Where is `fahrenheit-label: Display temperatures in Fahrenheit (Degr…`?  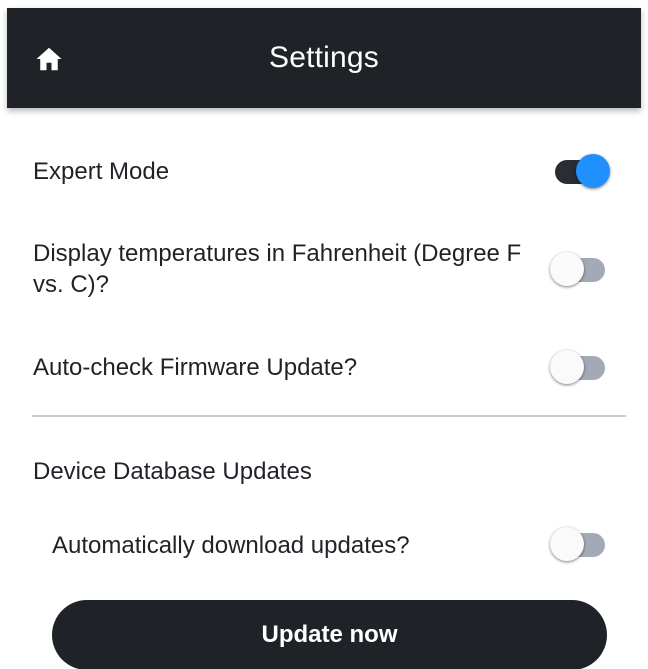 fahrenheit-label: Display temperatures in Fahrenheit (Degr… is located at coordinates (277, 269).